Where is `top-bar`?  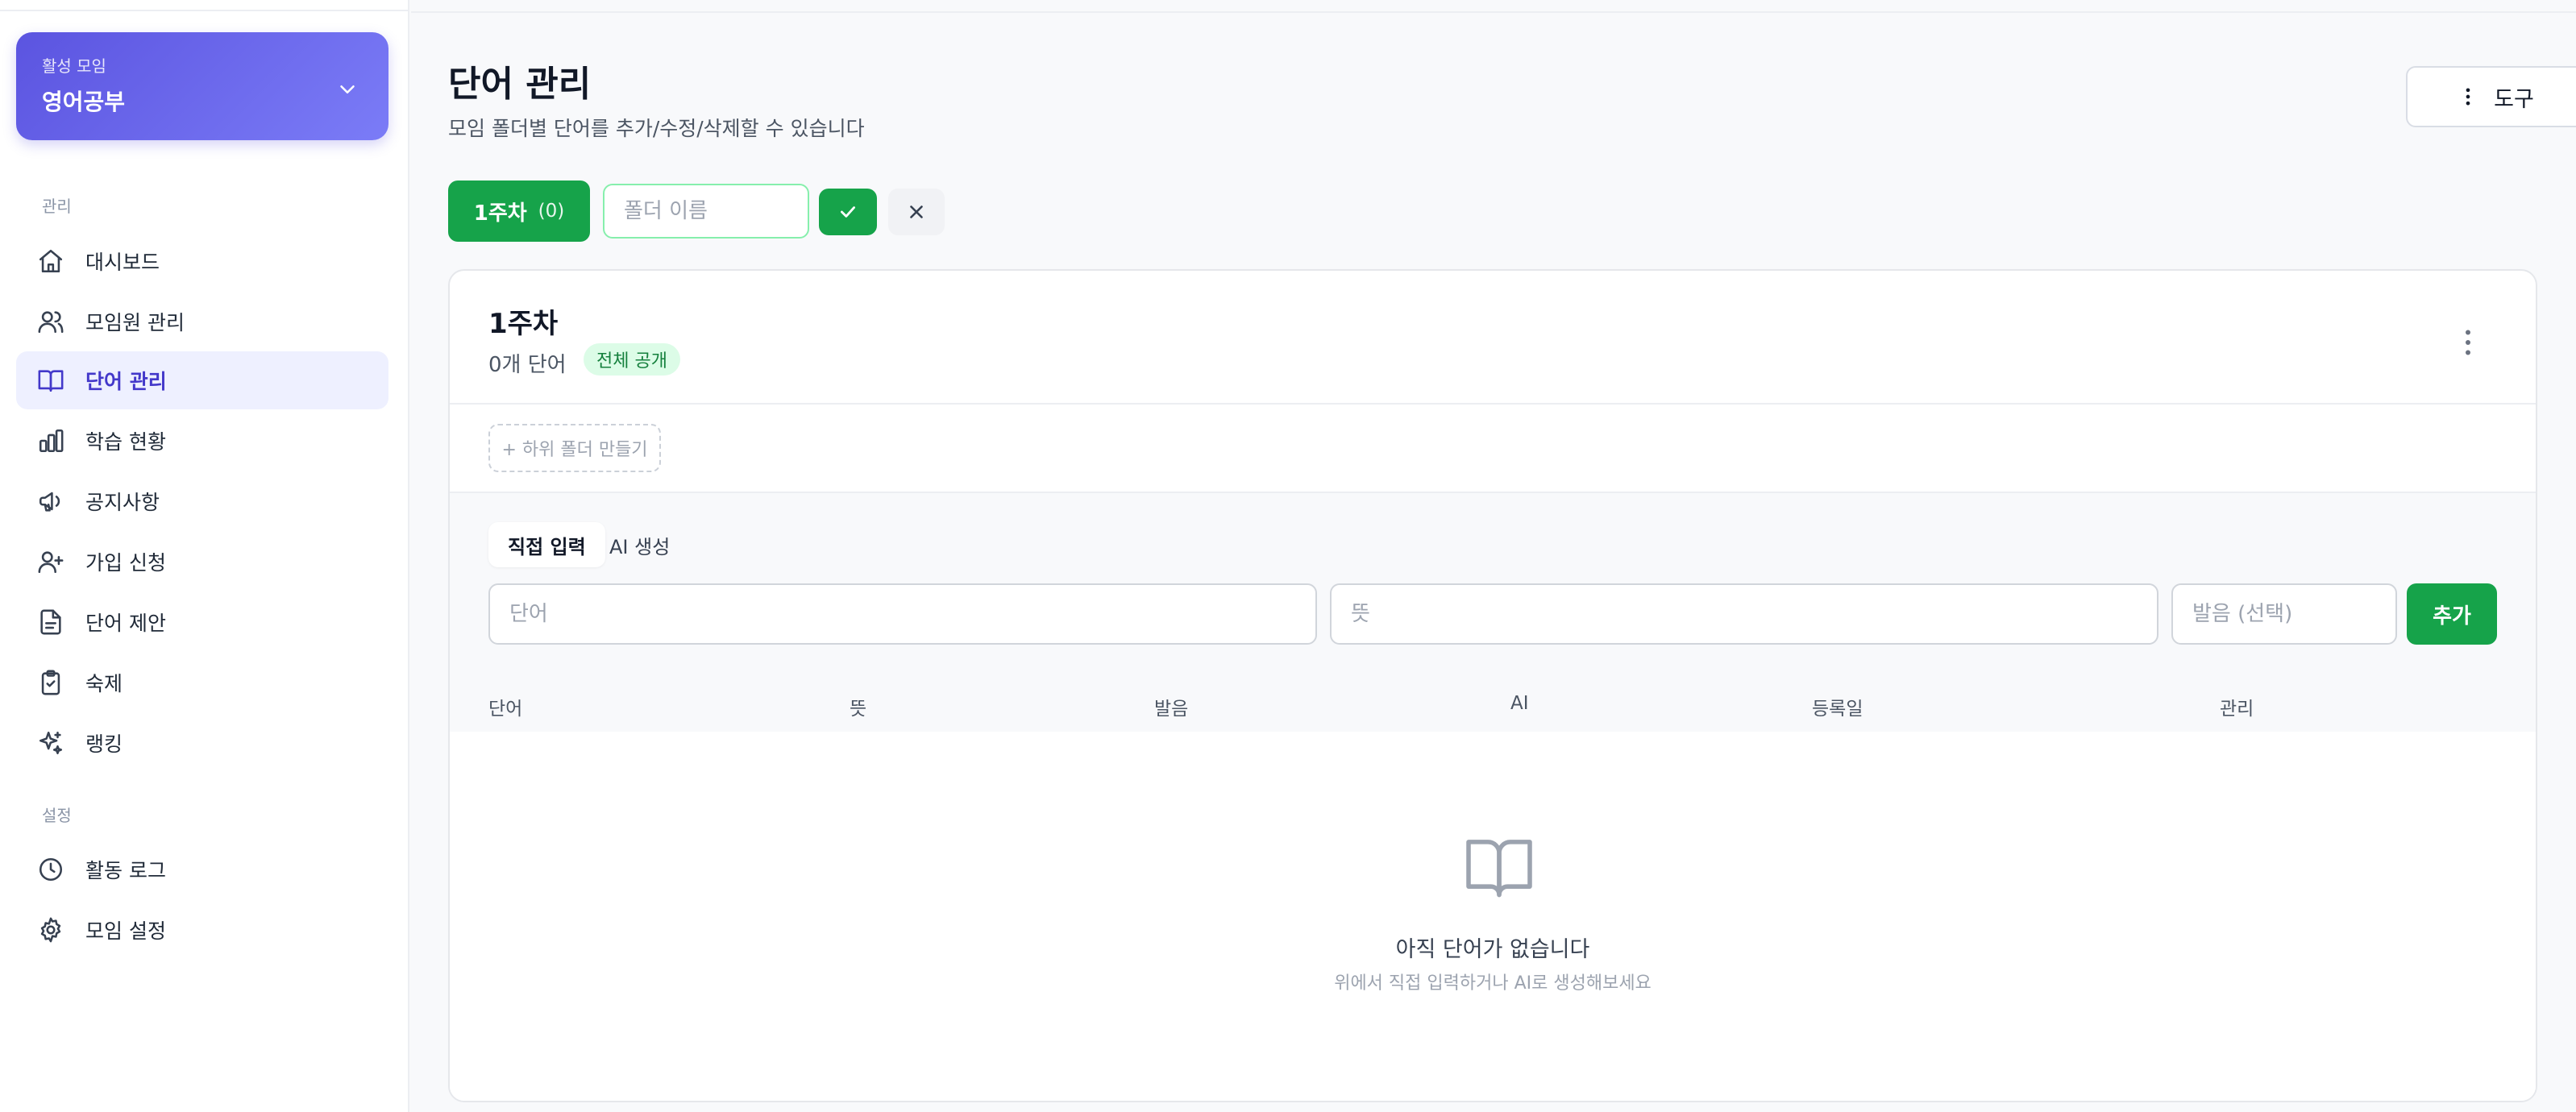
top-bar is located at coordinates (1493, 6).